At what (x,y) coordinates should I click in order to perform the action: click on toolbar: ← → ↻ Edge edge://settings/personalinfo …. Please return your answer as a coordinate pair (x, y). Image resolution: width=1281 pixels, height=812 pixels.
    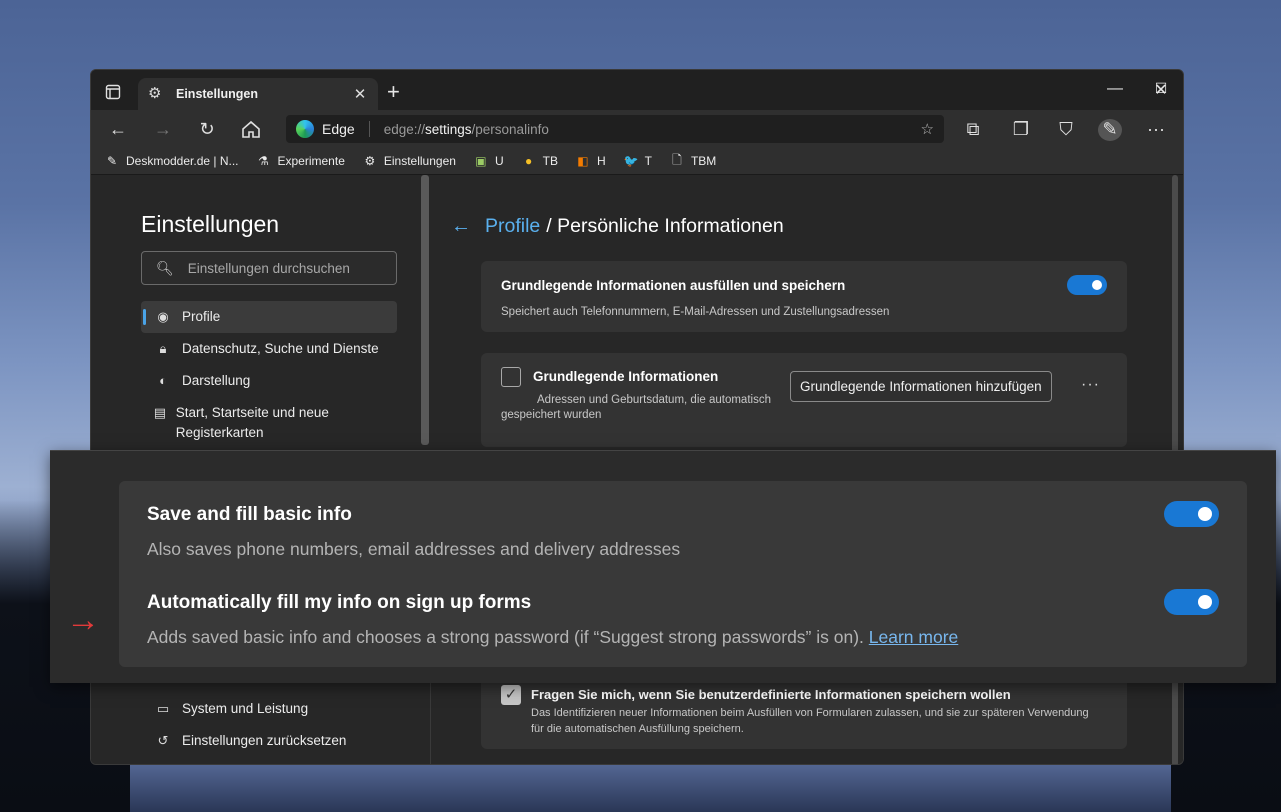
    Looking at the image, I should click on (637, 129).